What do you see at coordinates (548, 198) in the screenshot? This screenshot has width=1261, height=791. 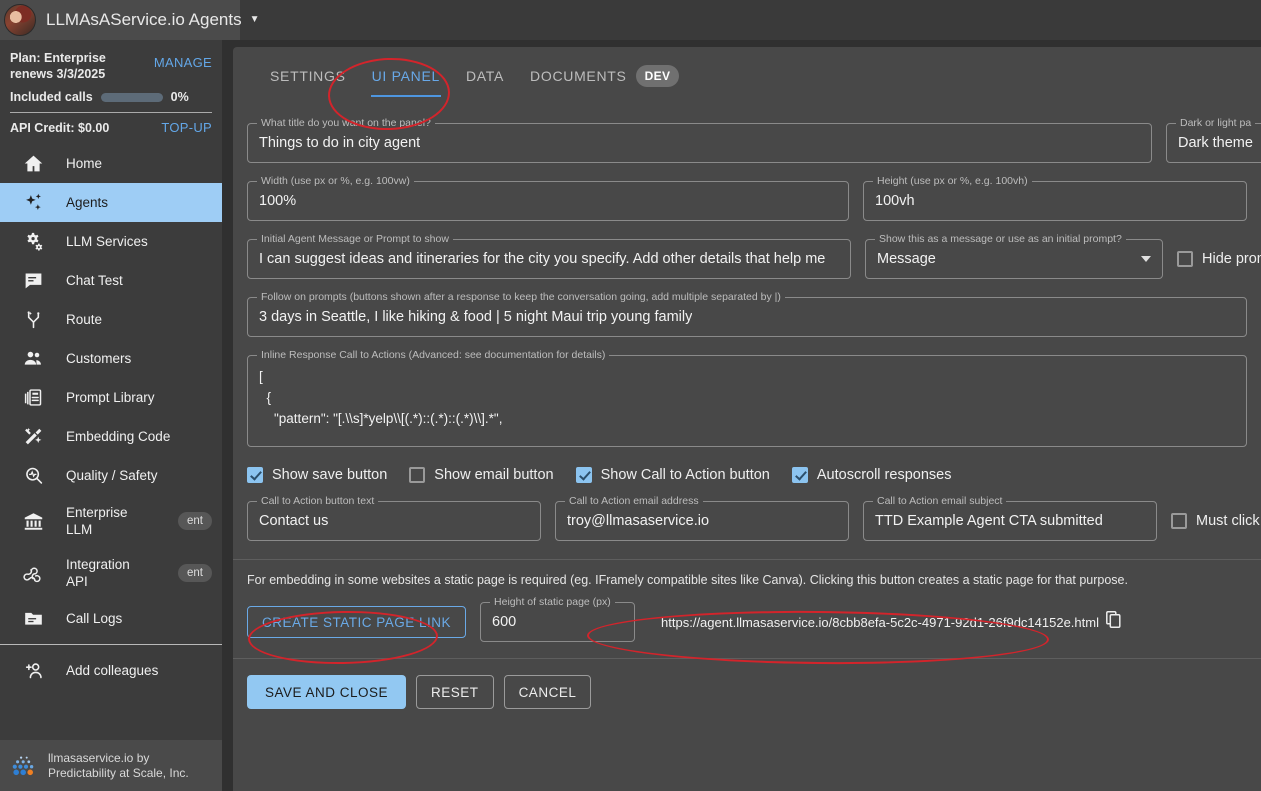 I see `width-field: Width (use px or %, e.g. 100vw) 100%` at bounding box center [548, 198].